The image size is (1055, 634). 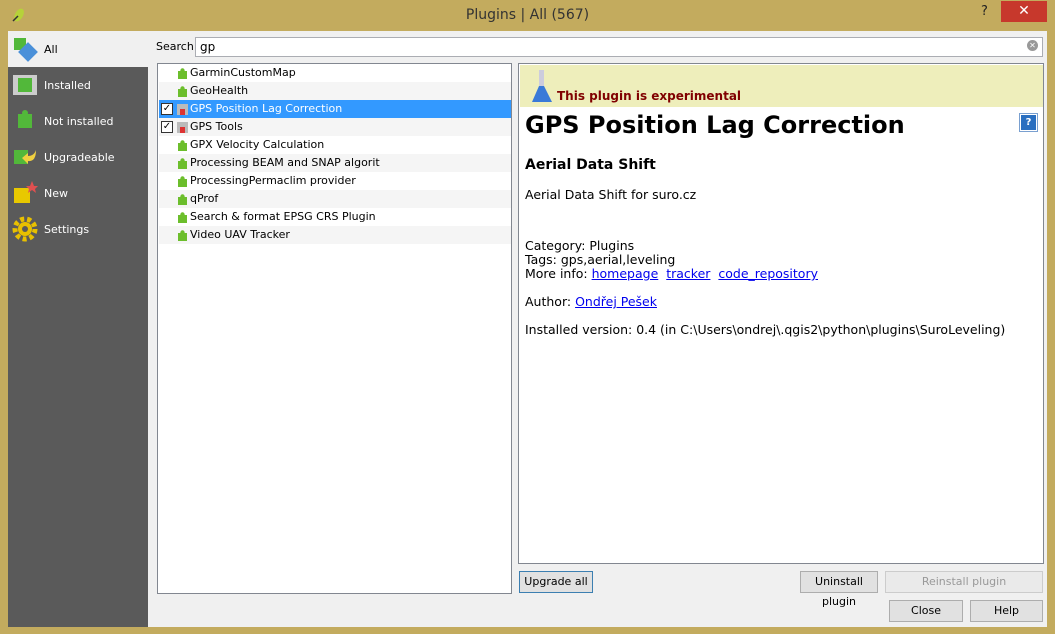 What do you see at coordinates (556, 582) in the screenshot?
I see `upgrade-all-button: Upgrade all` at bounding box center [556, 582].